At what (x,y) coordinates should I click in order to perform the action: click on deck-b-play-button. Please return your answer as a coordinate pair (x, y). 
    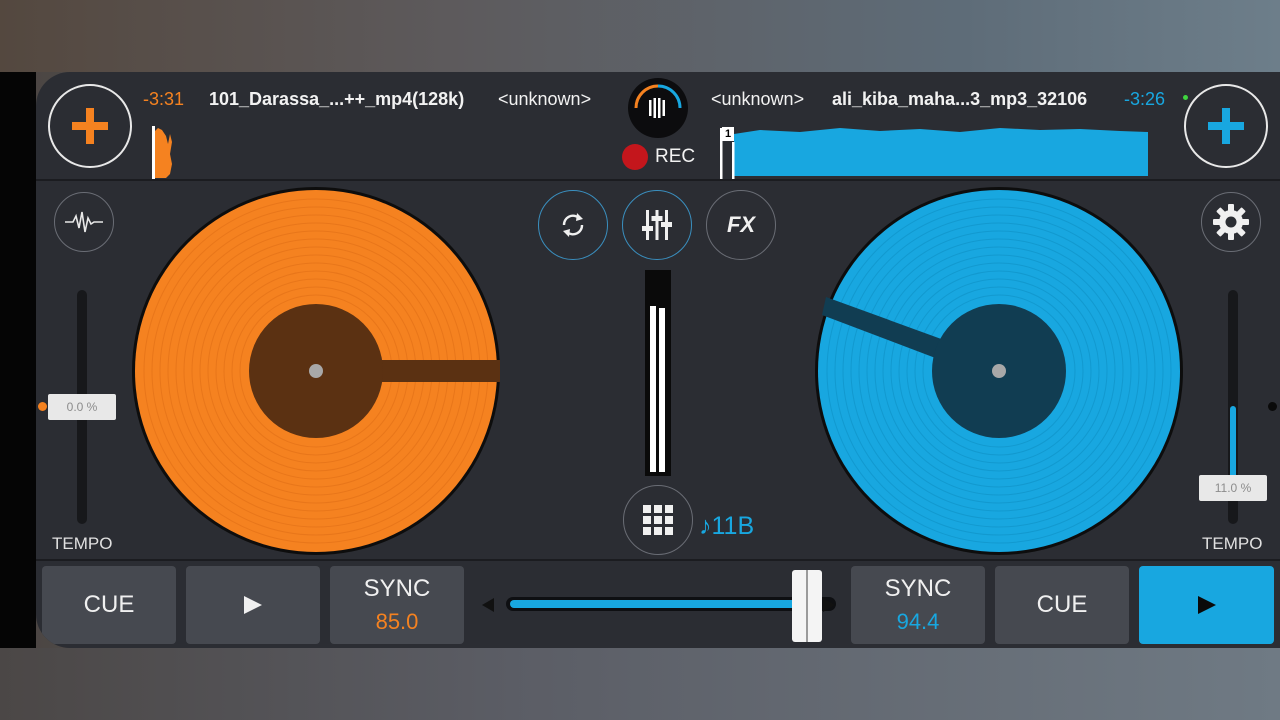
    Looking at the image, I should click on (1206, 605).